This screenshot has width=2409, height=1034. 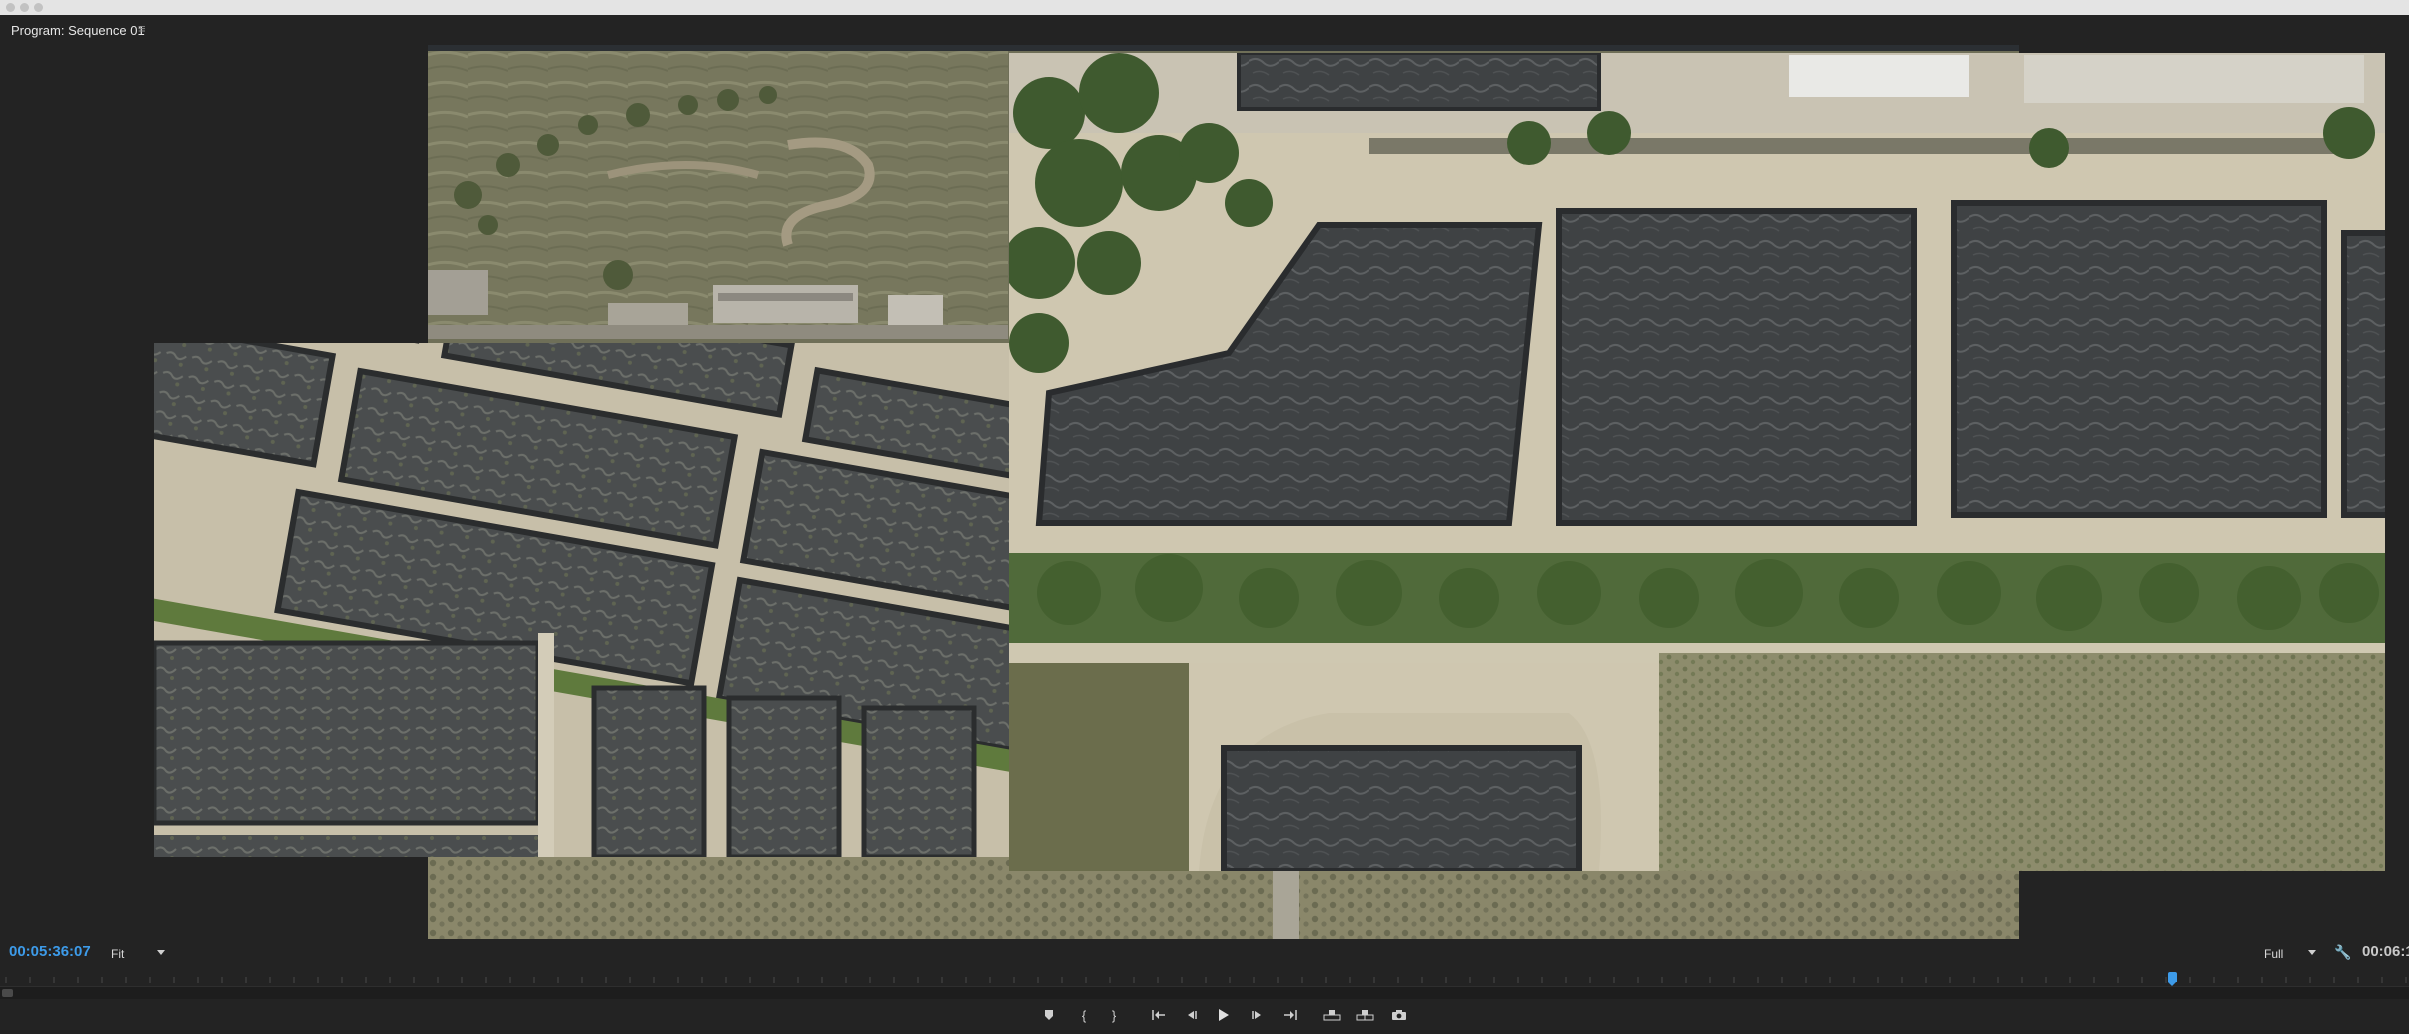 What do you see at coordinates (1204, 7) in the screenshot?
I see `window-titlebar` at bounding box center [1204, 7].